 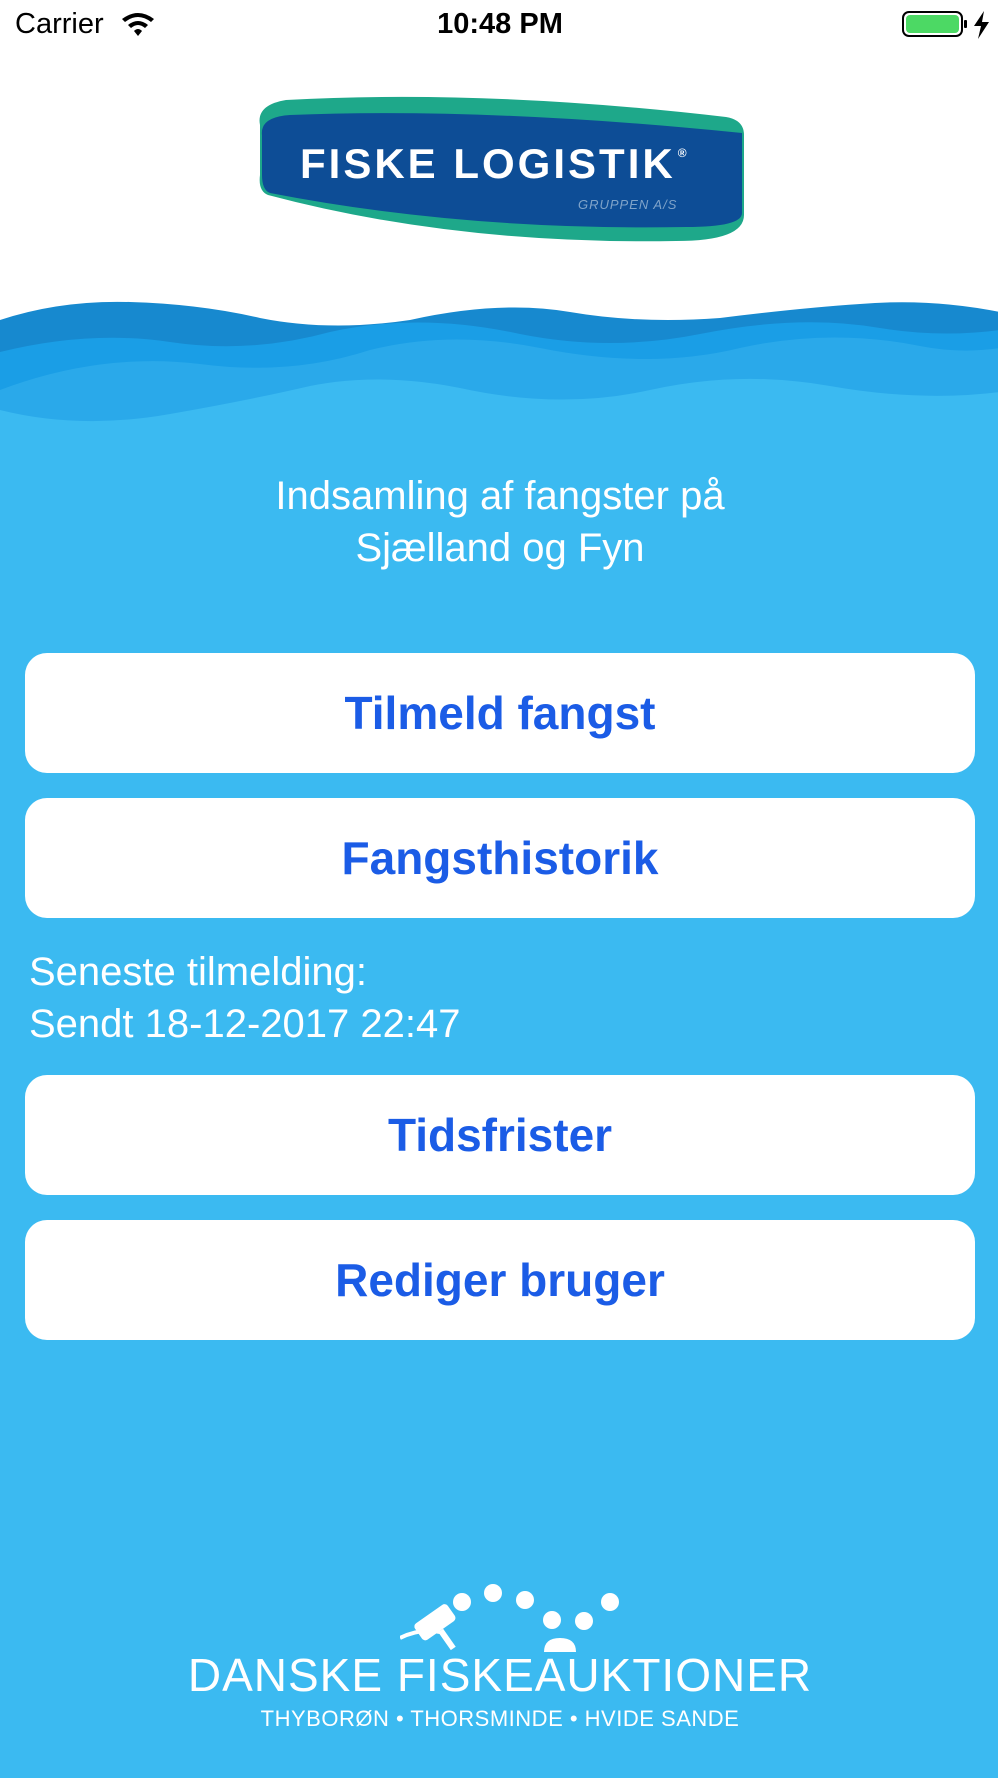 What do you see at coordinates (369, 163) in the screenshot?
I see `logo-word-fiske: FISKE` at bounding box center [369, 163].